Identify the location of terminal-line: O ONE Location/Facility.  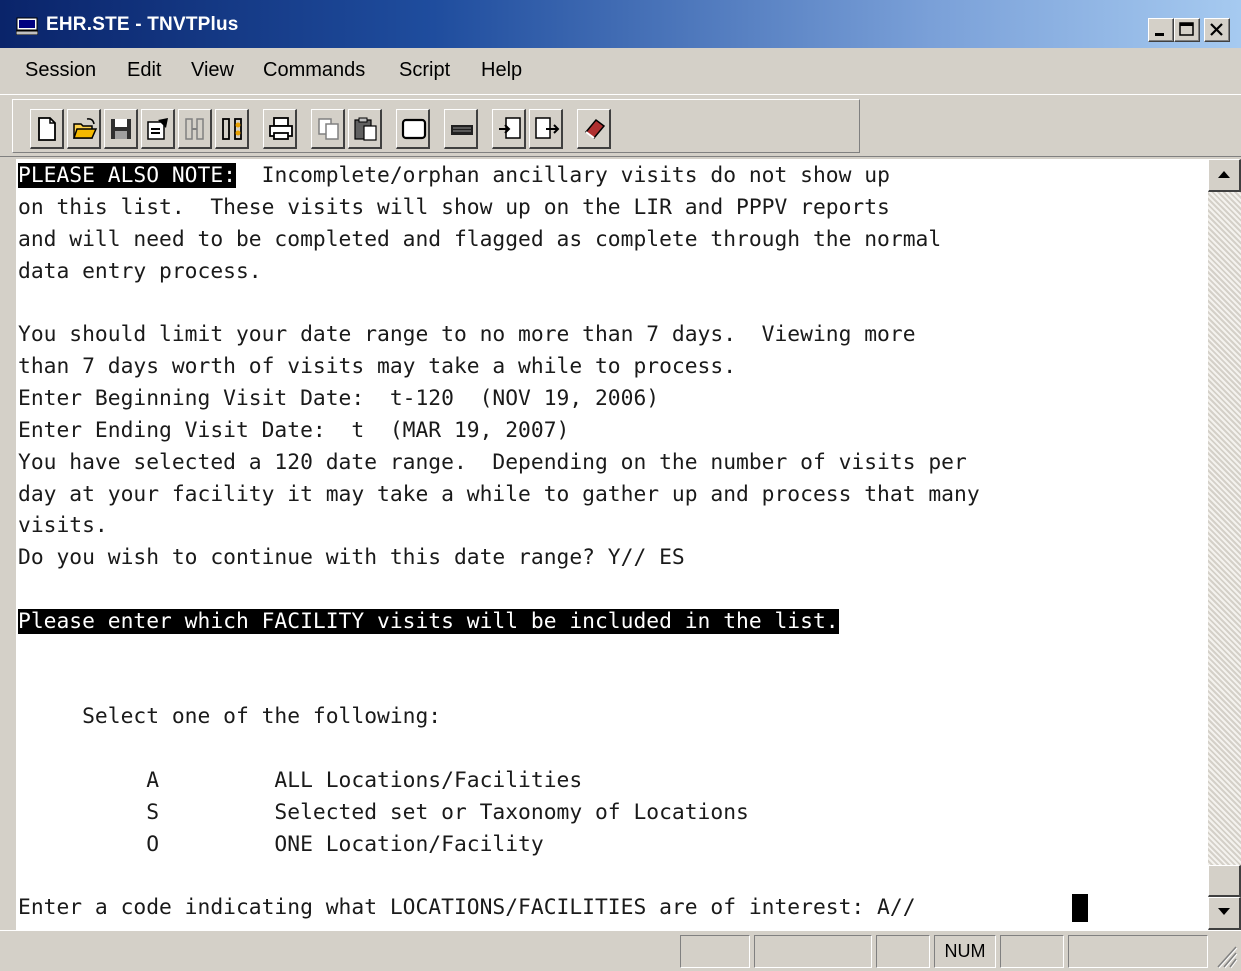
(281, 844).